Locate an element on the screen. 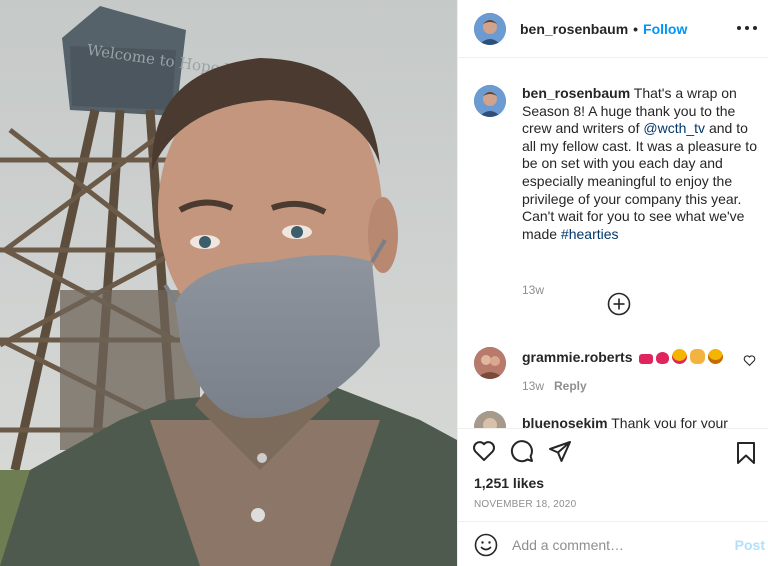  red-heart-emoji is located at coordinates (663, 358).